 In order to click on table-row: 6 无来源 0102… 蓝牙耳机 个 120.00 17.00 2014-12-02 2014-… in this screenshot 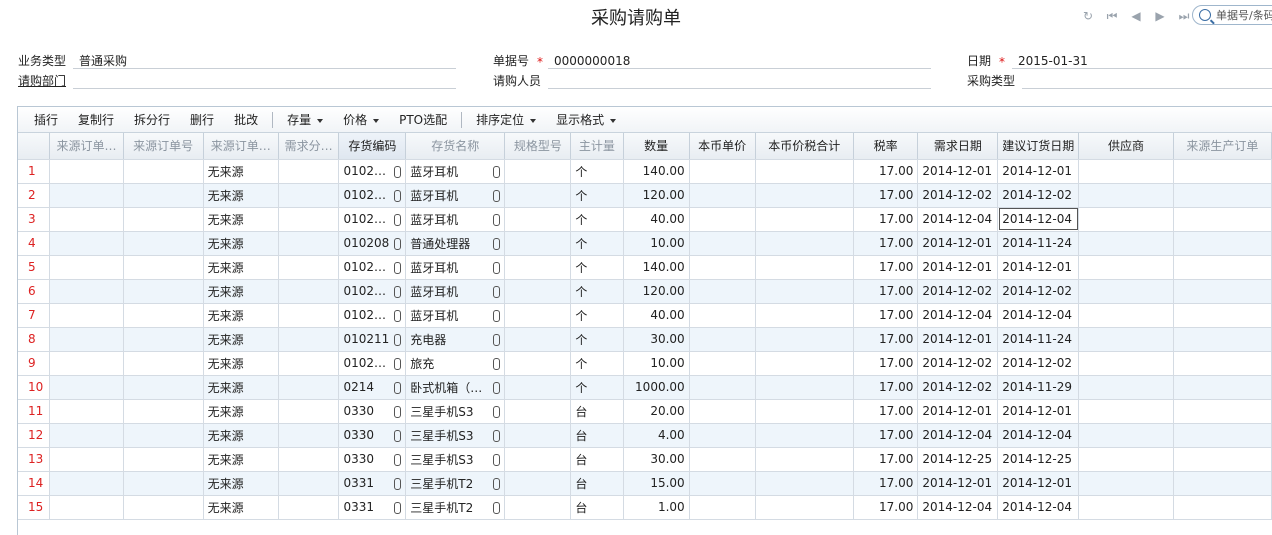, I will do `click(645, 291)`.